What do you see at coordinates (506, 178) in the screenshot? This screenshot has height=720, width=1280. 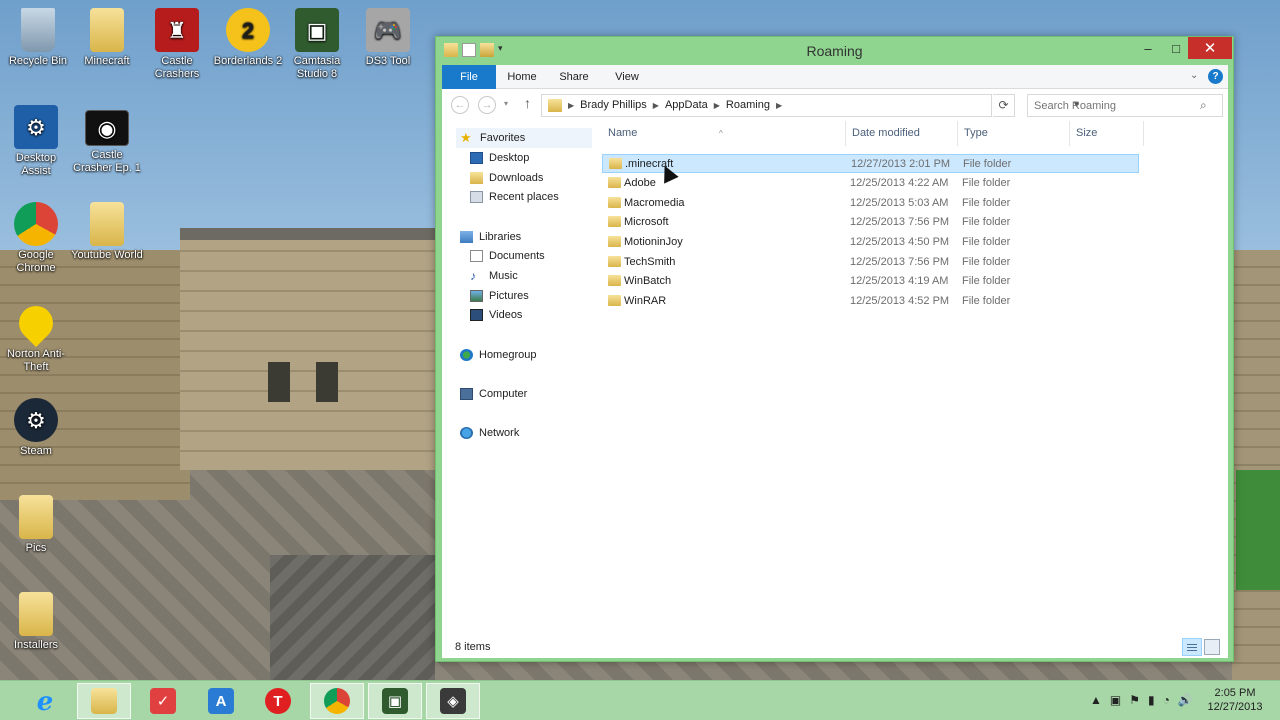 I see `nav-downloads: Downloads` at bounding box center [506, 178].